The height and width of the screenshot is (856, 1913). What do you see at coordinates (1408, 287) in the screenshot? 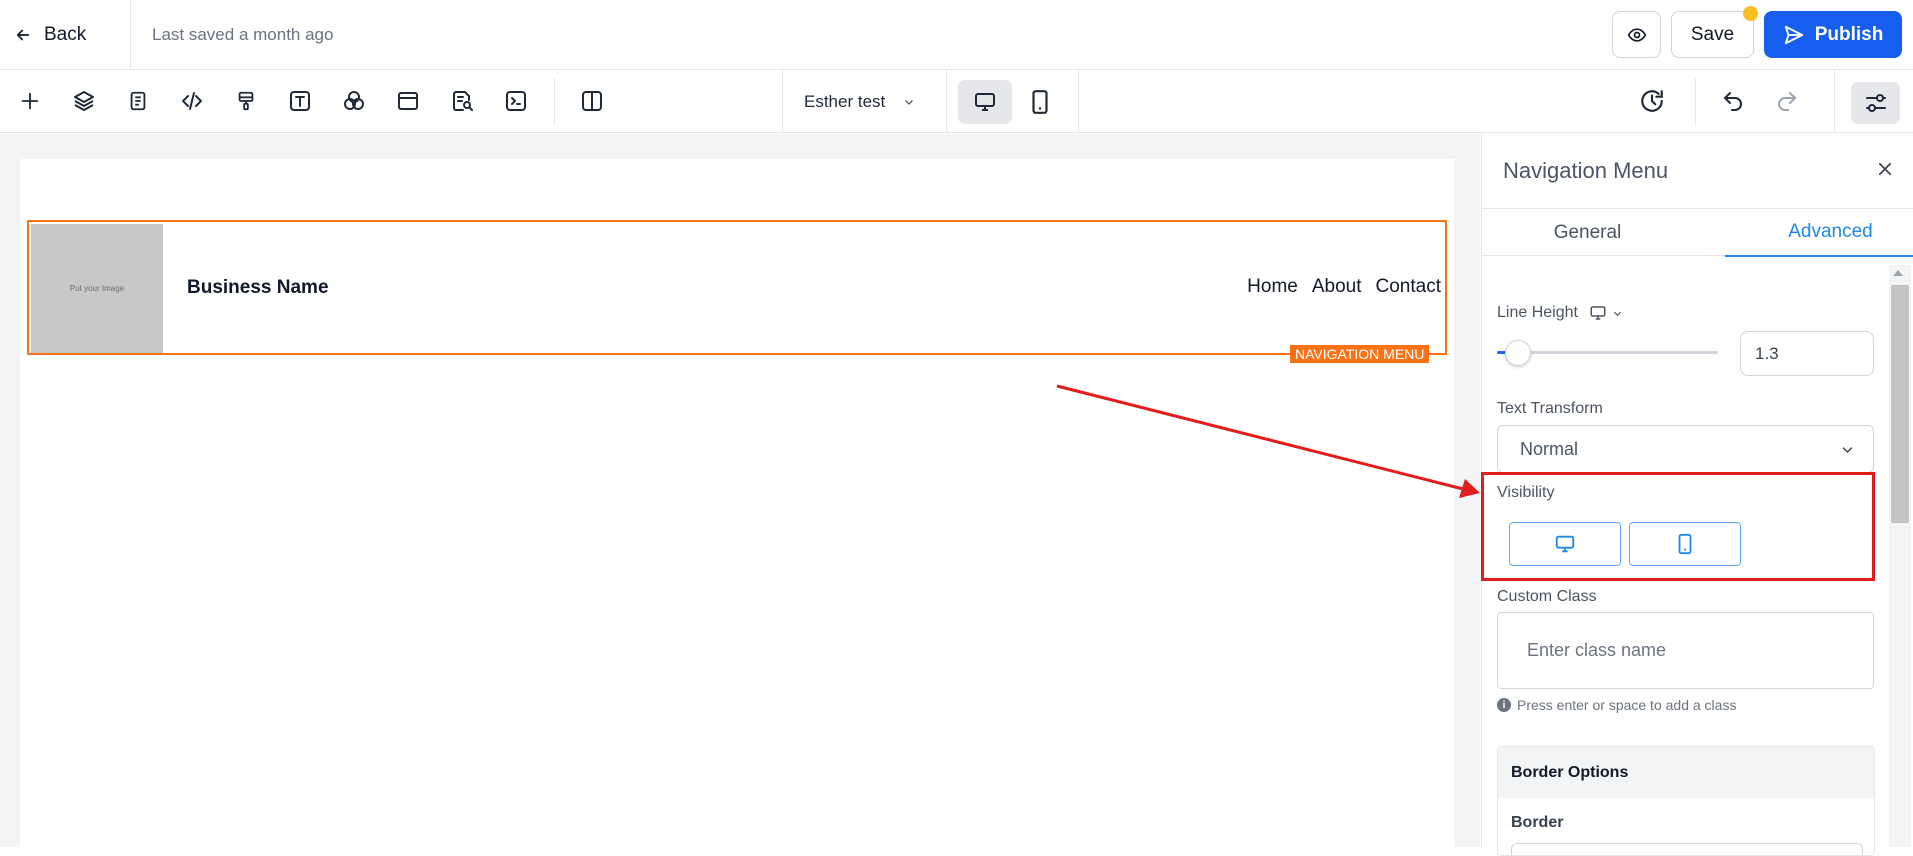
I see `nav-link-contact: Contact` at bounding box center [1408, 287].